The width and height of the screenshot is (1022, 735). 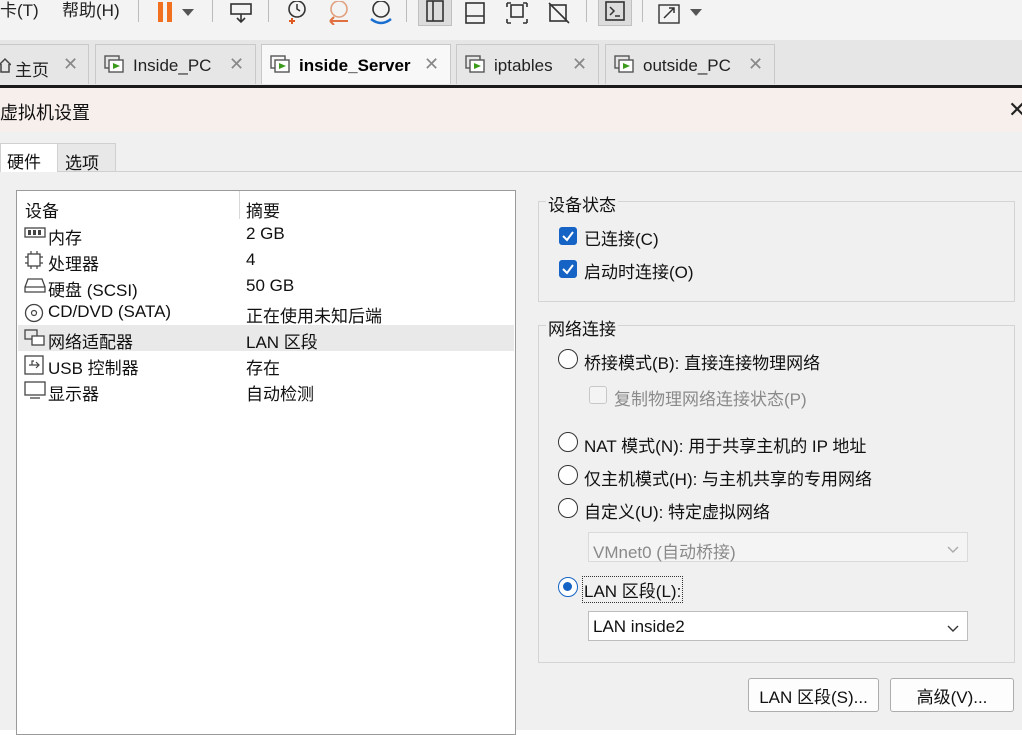 I want to click on nat-radio, so click(x=568, y=442).